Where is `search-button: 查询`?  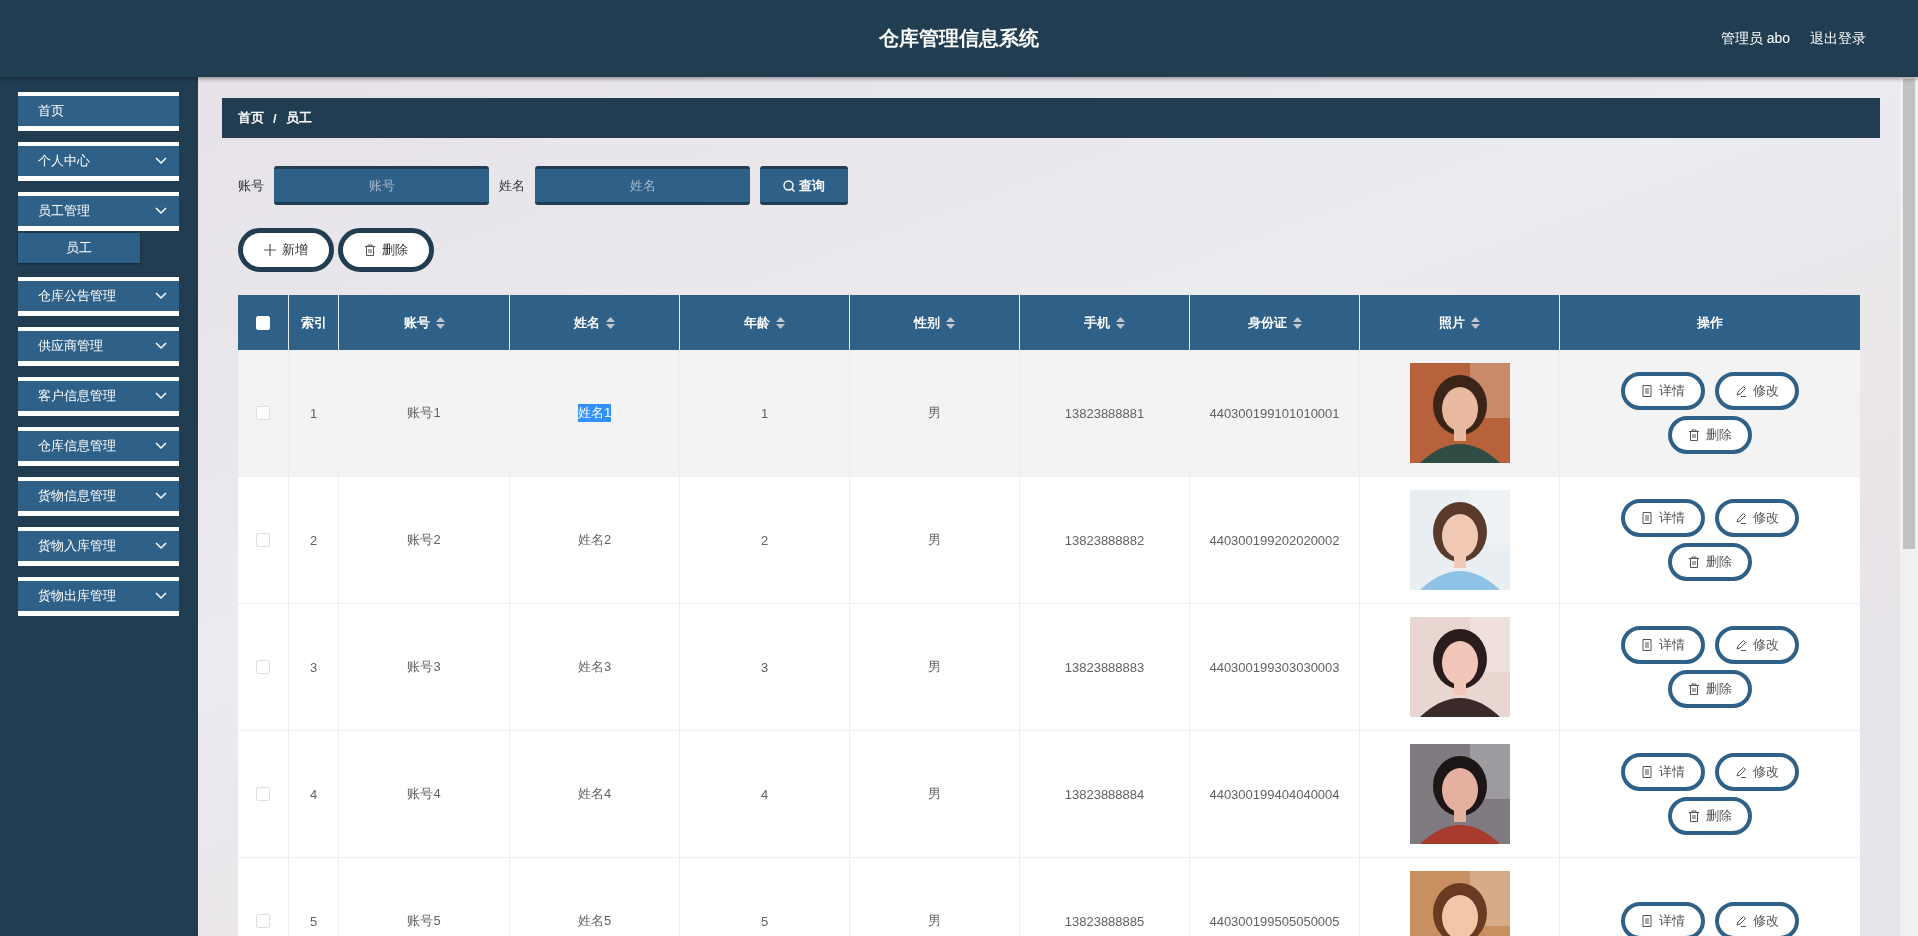 search-button: 查询 is located at coordinates (804, 185).